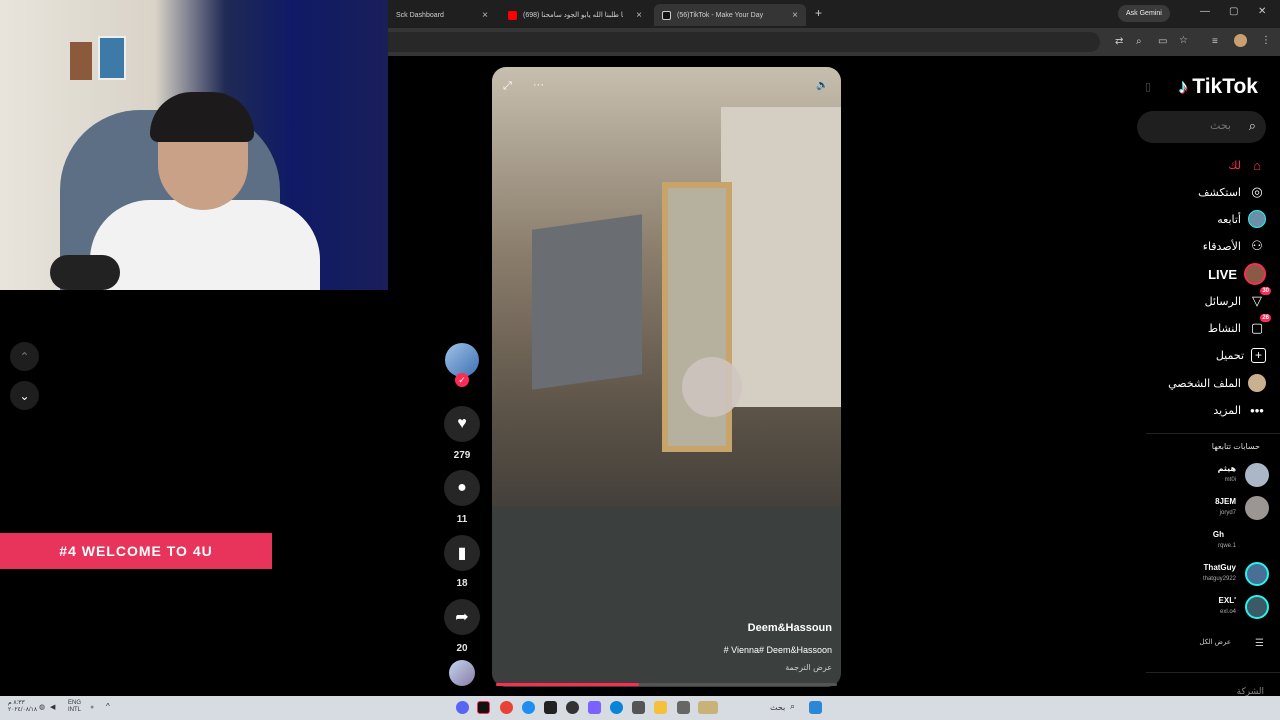 This screenshot has width=1280, height=720. What do you see at coordinates (818, 13) in the screenshot?
I see `new-tab-button: +` at bounding box center [818, 13].